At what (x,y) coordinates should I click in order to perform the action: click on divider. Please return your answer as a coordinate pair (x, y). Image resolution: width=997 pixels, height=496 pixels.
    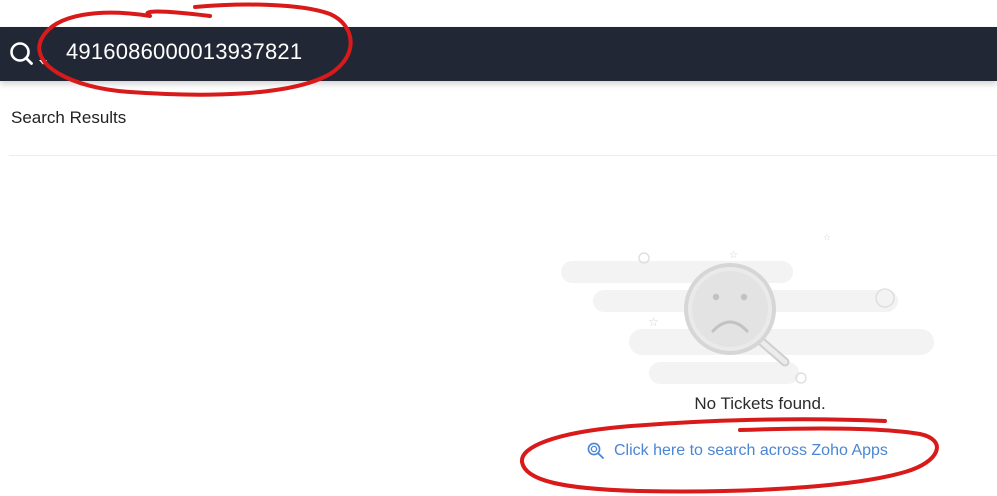
    Looking at the image, I should click on (503, 155).